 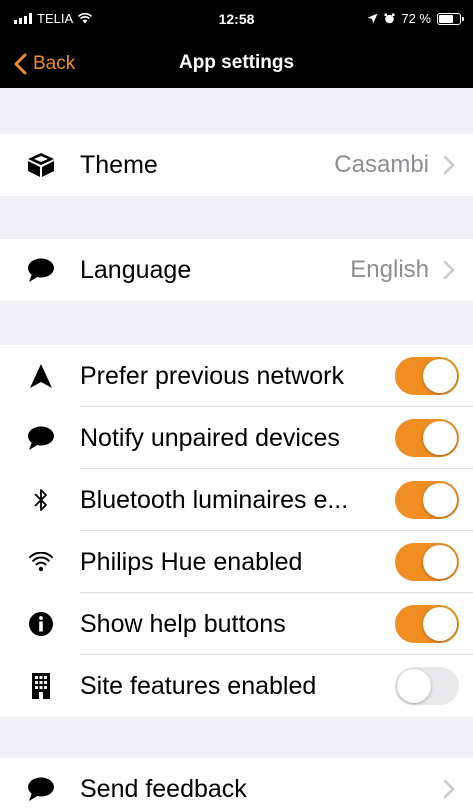 What do you see at coordinates (212, 375) in the screenshot?
I see `toggle-label: Prefer previous network` at bounding box center [212, 375].